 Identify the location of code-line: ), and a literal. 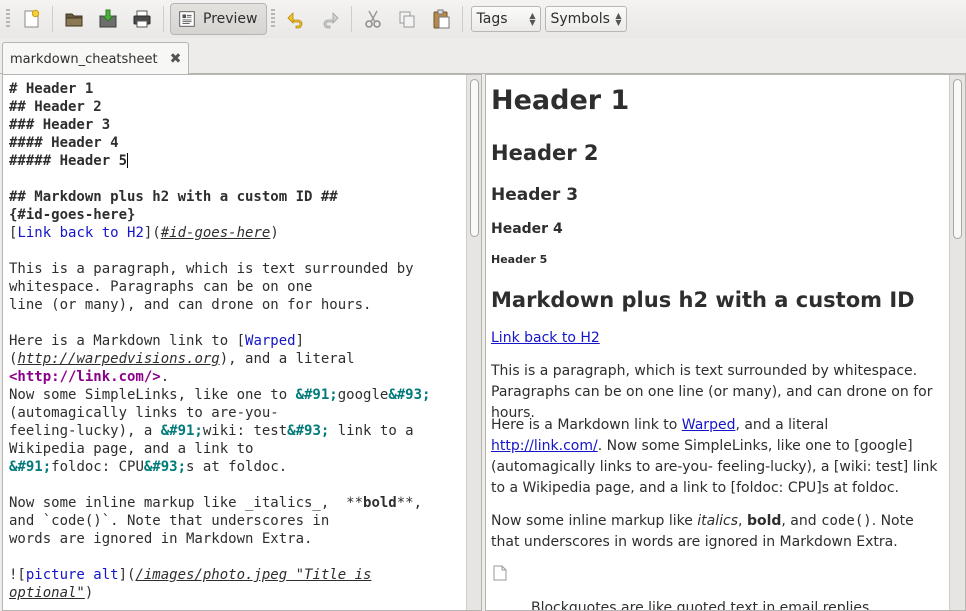
(287, 359).